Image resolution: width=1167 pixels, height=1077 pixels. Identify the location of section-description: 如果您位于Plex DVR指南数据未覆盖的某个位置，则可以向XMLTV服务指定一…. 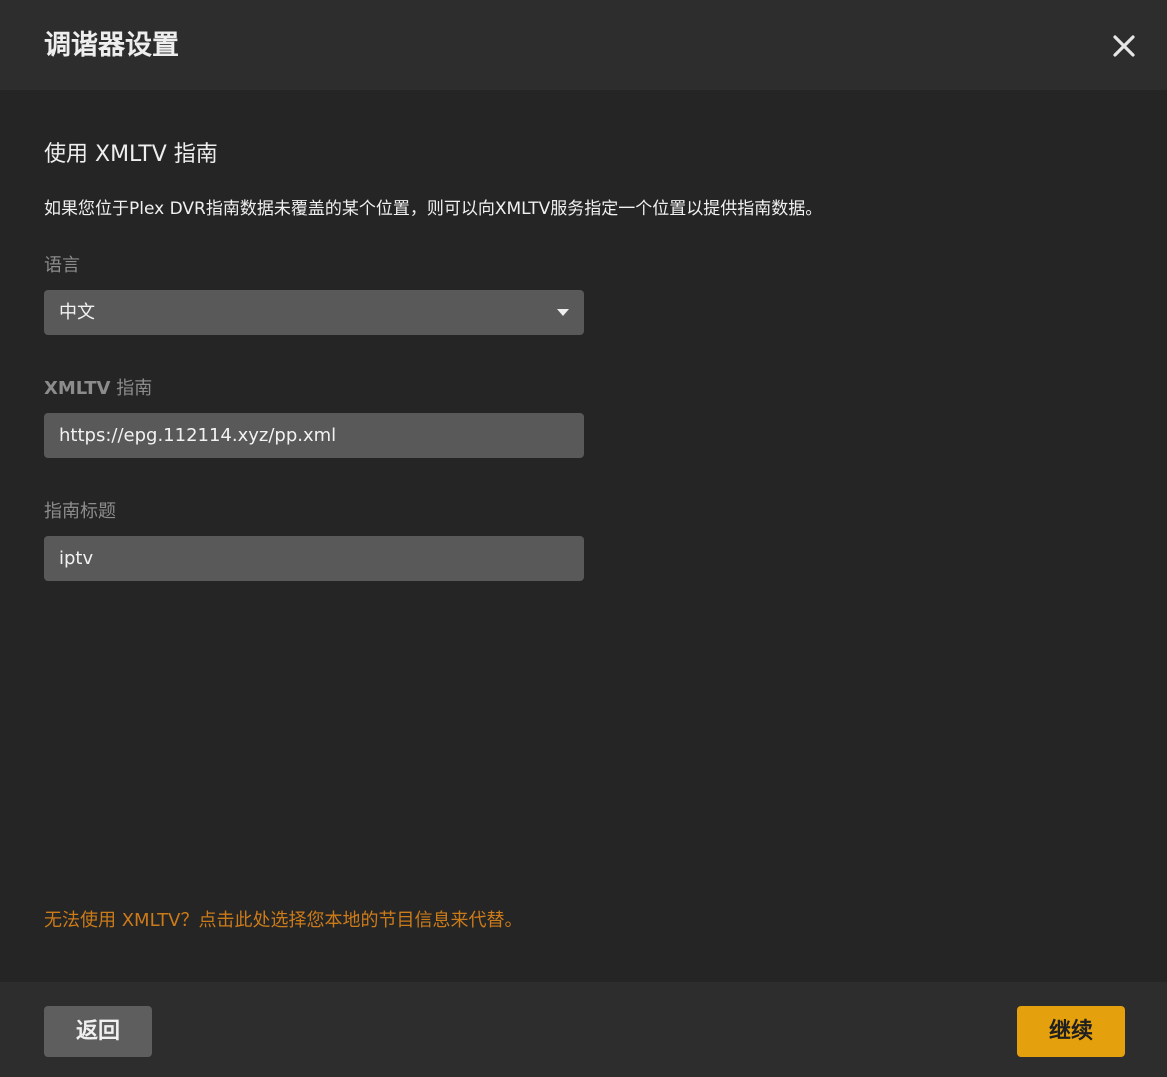
(433, 209).